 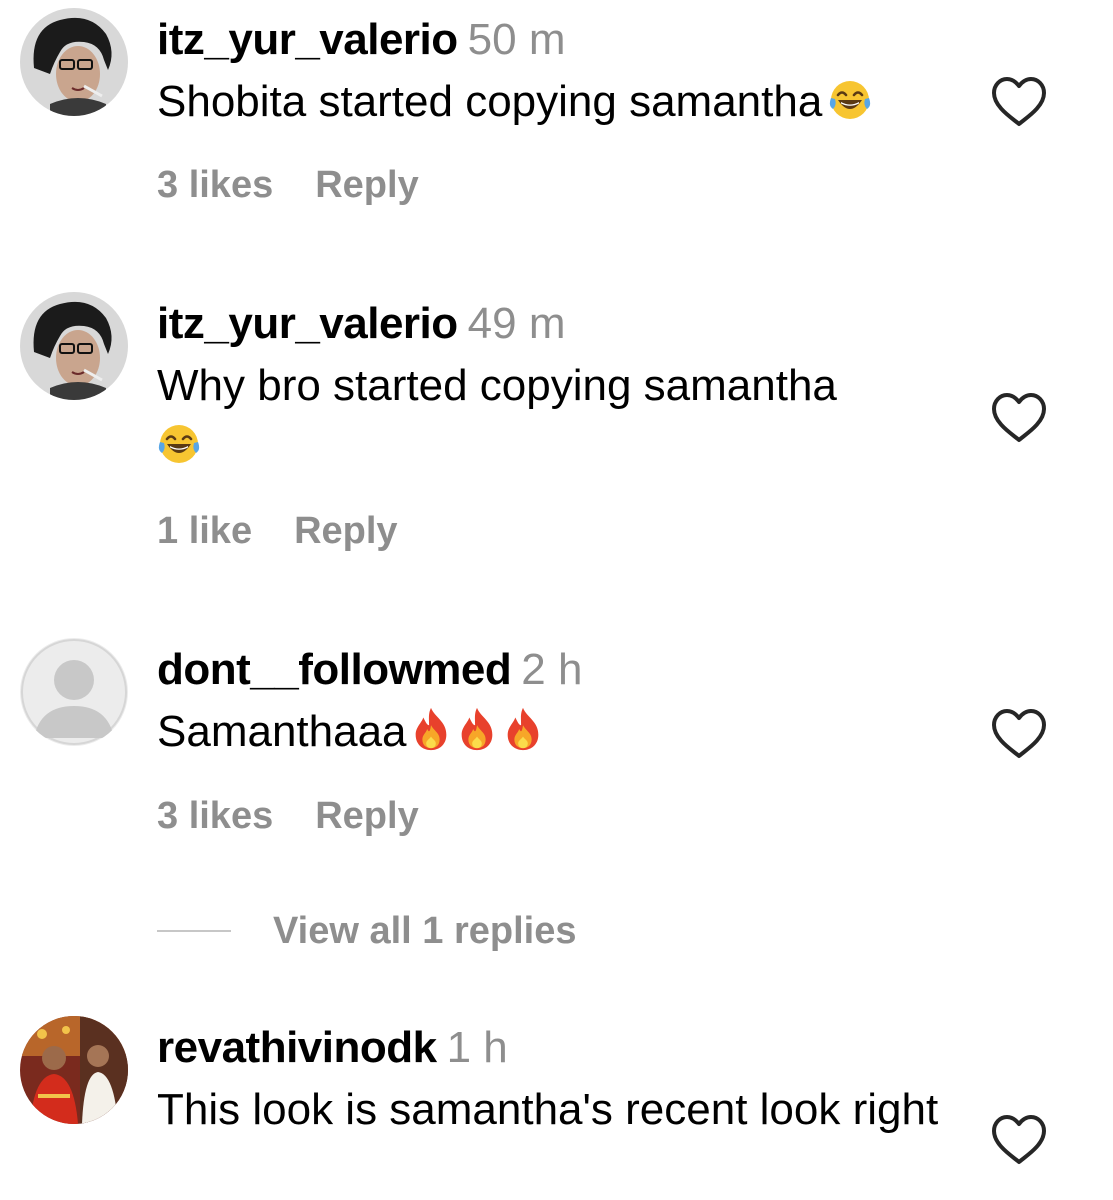 I want to click on comment-text: Why bro started copying samantha, so click(x=567, y=419).